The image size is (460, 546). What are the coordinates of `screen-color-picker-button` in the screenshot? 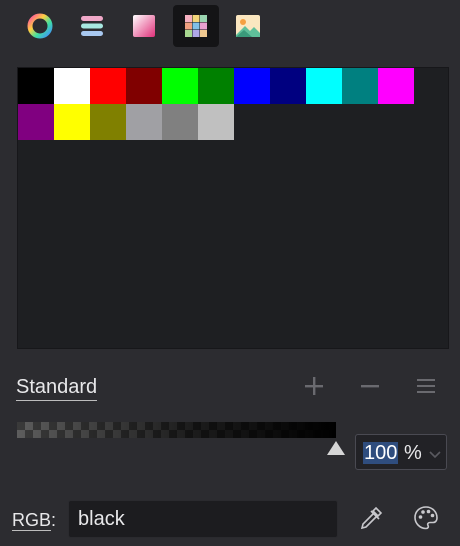 It's located at (371, 520).